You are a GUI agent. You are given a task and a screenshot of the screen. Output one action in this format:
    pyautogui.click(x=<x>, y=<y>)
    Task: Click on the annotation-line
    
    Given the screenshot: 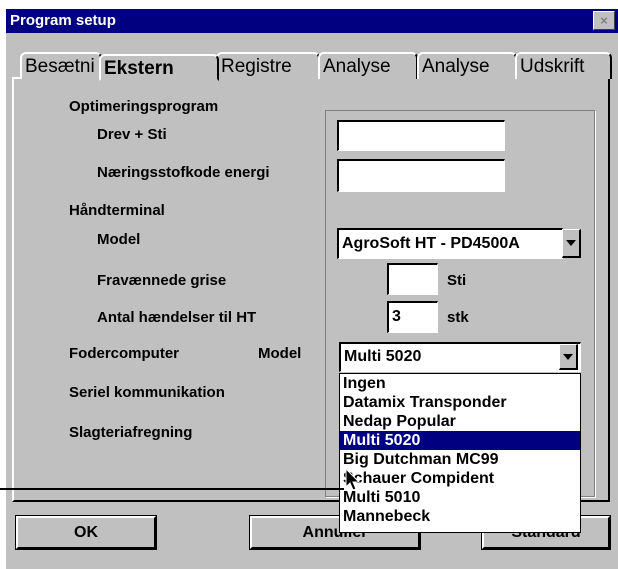 What is the action you would take?
    pyautogui.click(x=172, y=489)
    